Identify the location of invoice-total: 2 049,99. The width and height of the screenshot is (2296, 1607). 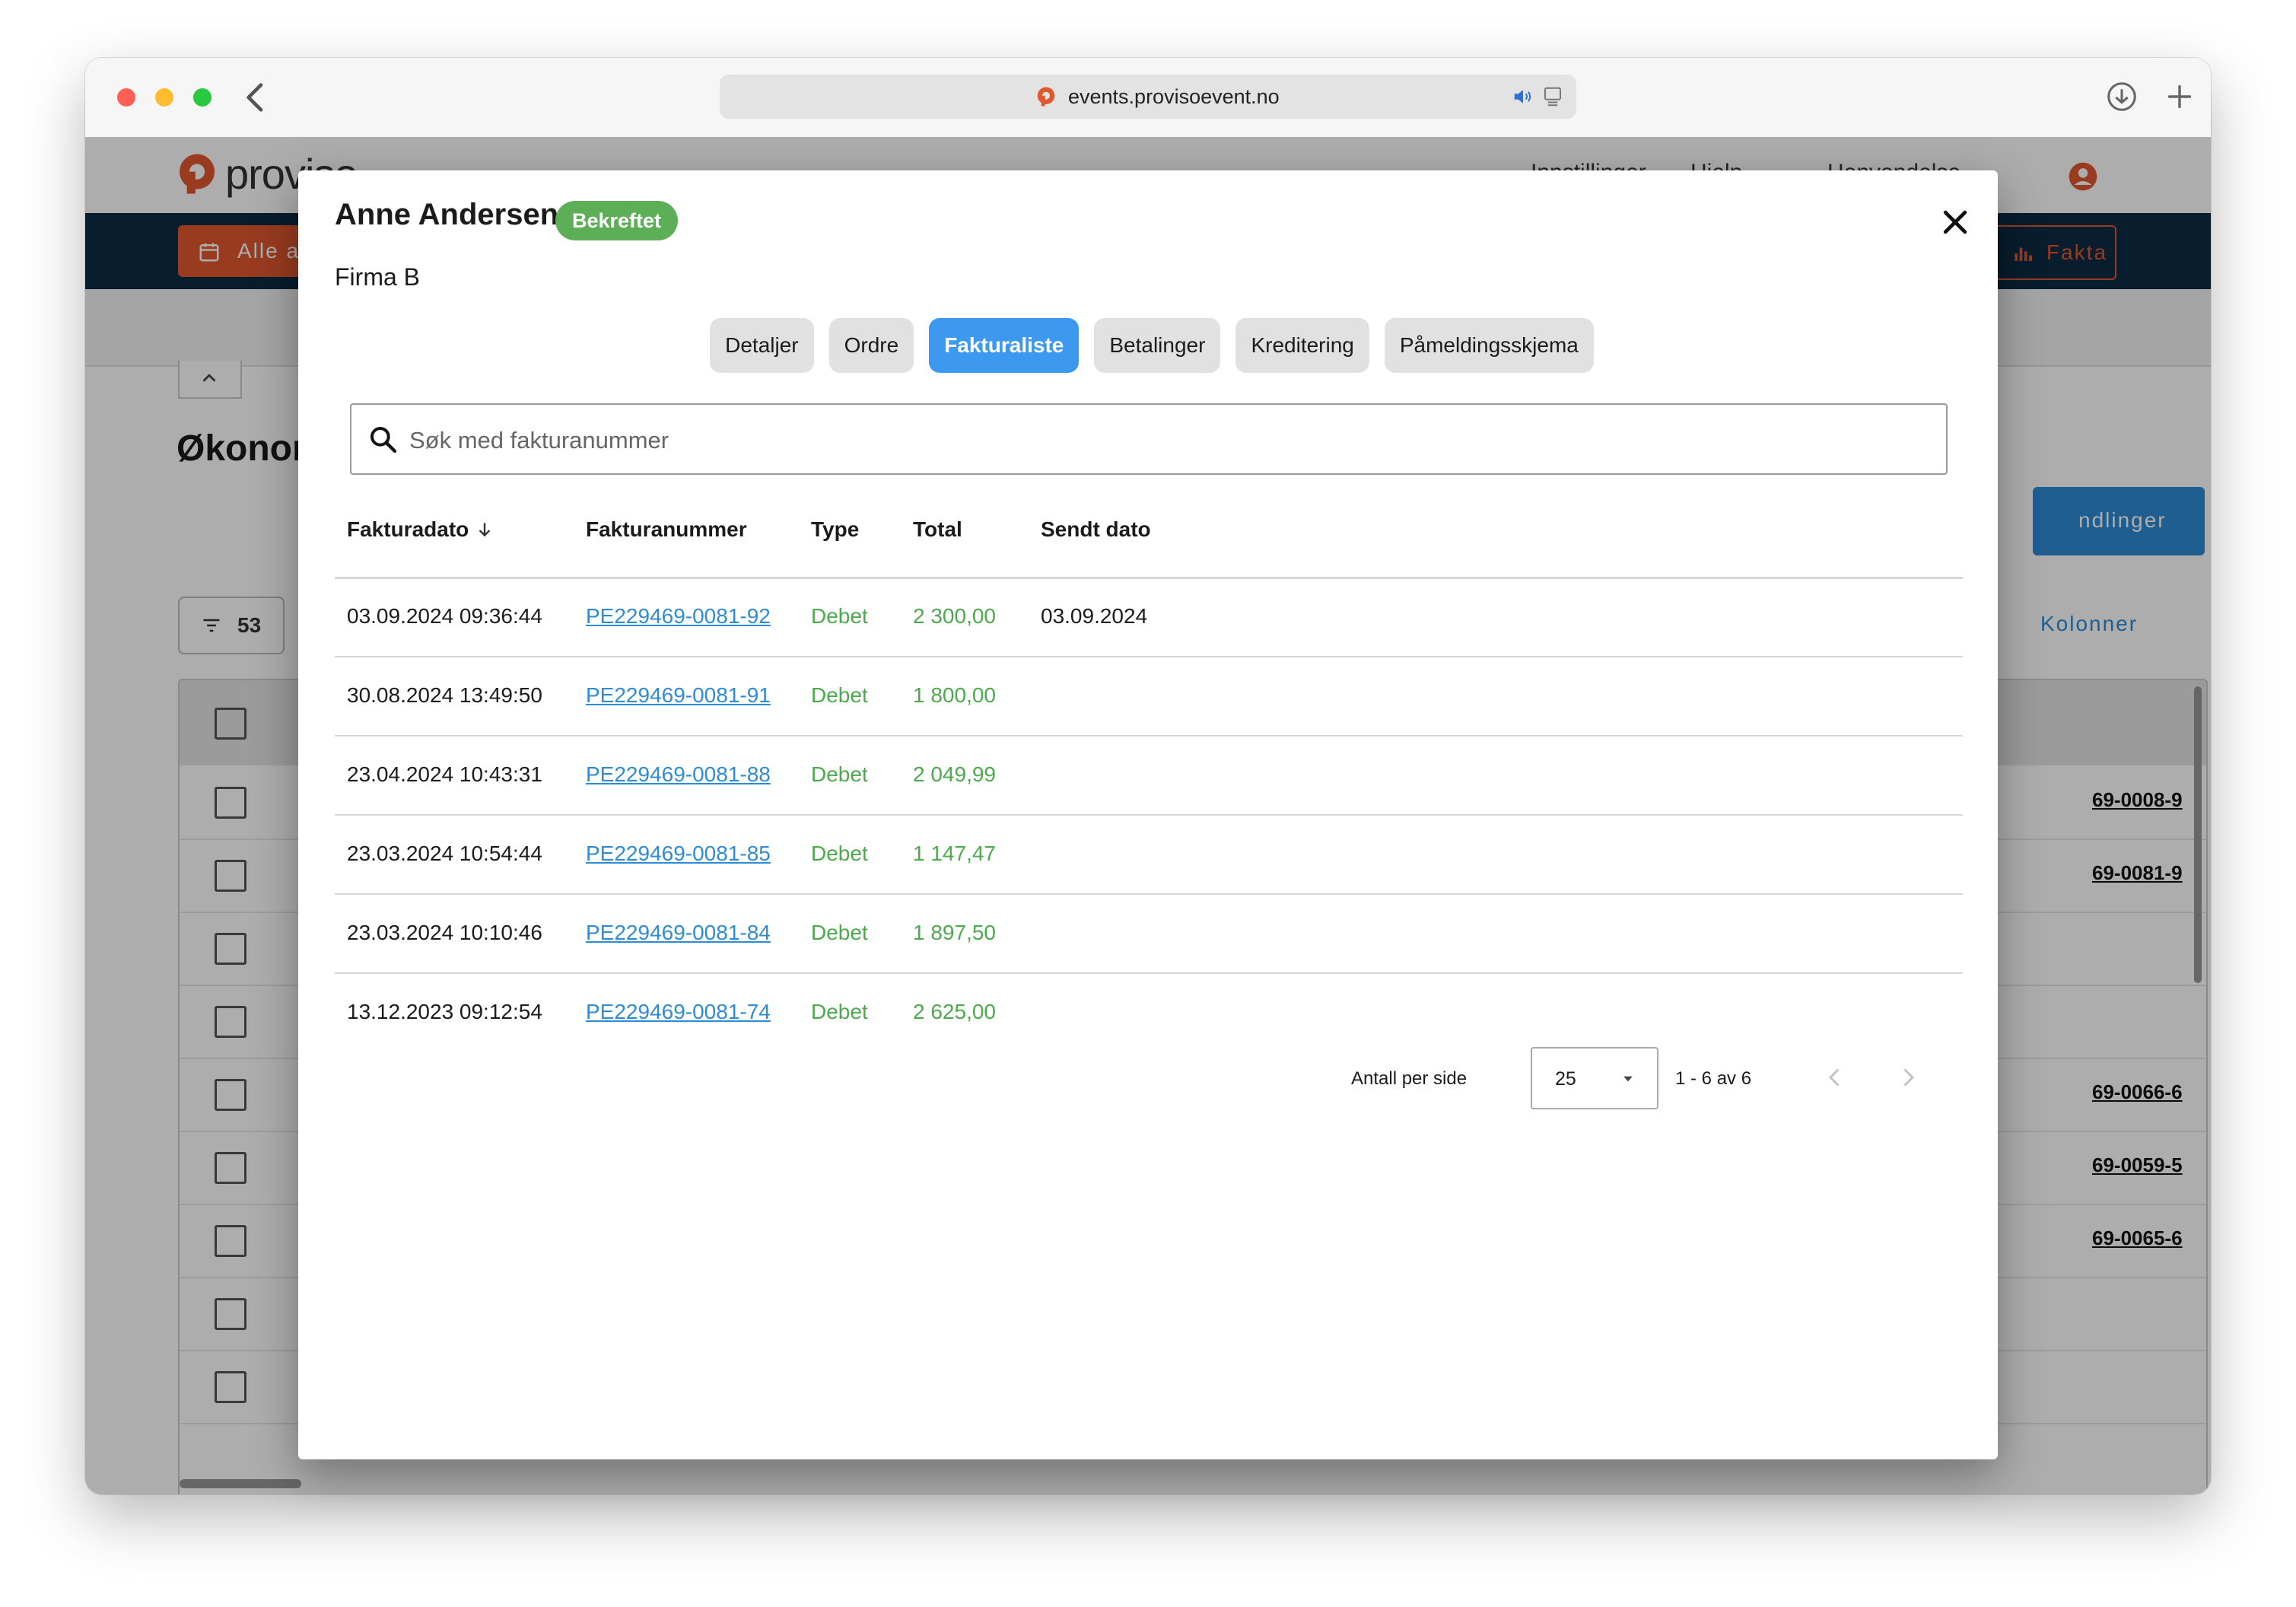
(955, 774).